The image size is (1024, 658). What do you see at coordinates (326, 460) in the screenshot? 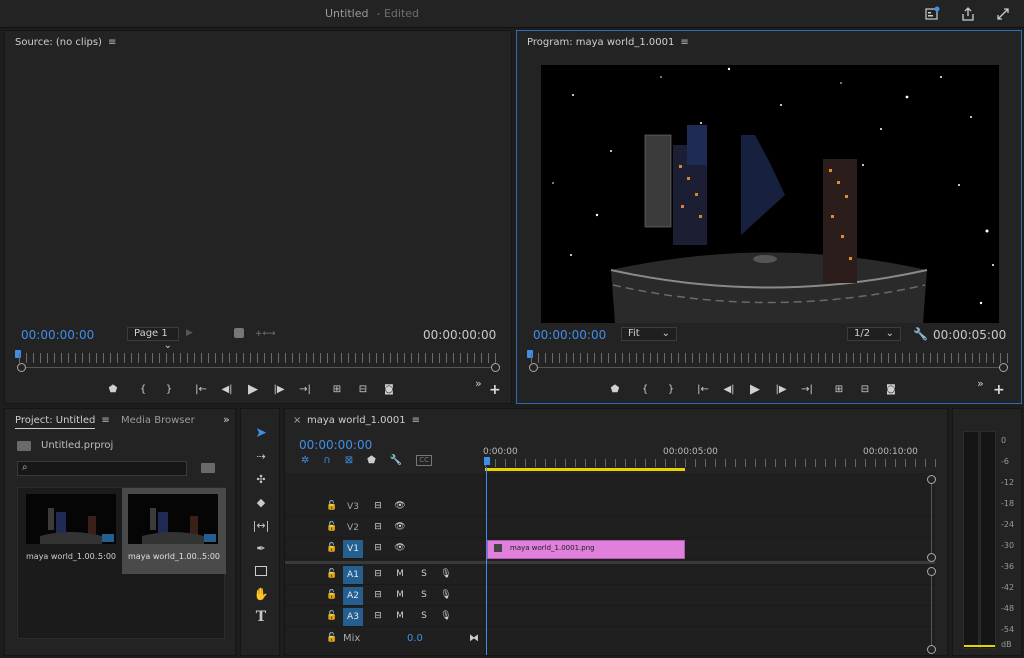
I see `snap-icon: ∩` at bounding box center [326, 460].